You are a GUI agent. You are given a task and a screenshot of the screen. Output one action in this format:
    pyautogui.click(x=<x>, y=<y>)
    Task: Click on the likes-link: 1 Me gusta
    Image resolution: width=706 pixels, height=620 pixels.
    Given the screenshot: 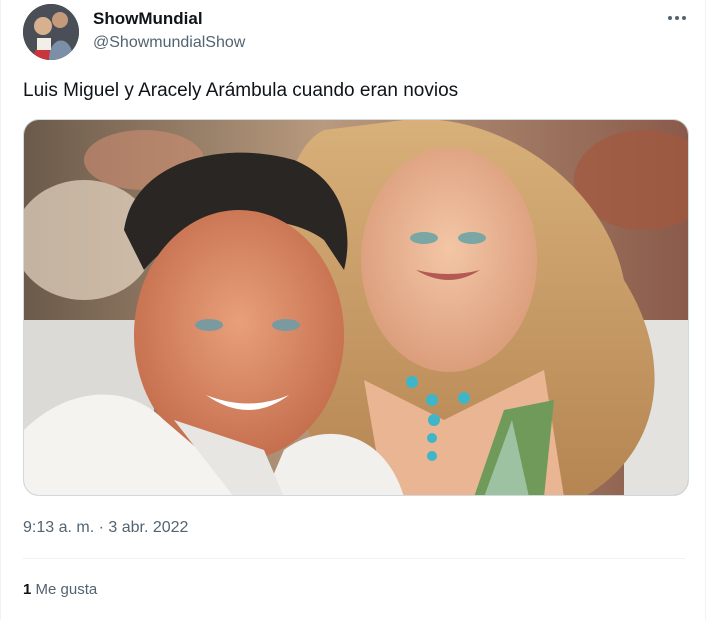 What is the action you would take?
    pyautogui.click(x=60, y=590)
    